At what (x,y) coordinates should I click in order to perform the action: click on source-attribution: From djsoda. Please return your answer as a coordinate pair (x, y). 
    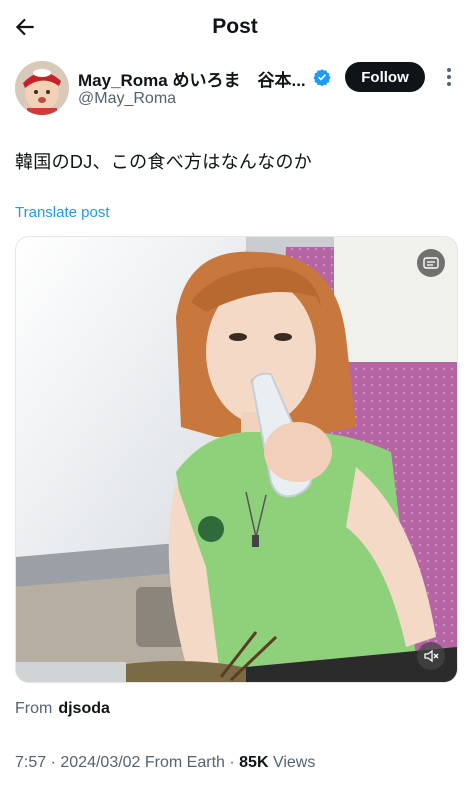
    Looking at the image, I should click on (62, 709).